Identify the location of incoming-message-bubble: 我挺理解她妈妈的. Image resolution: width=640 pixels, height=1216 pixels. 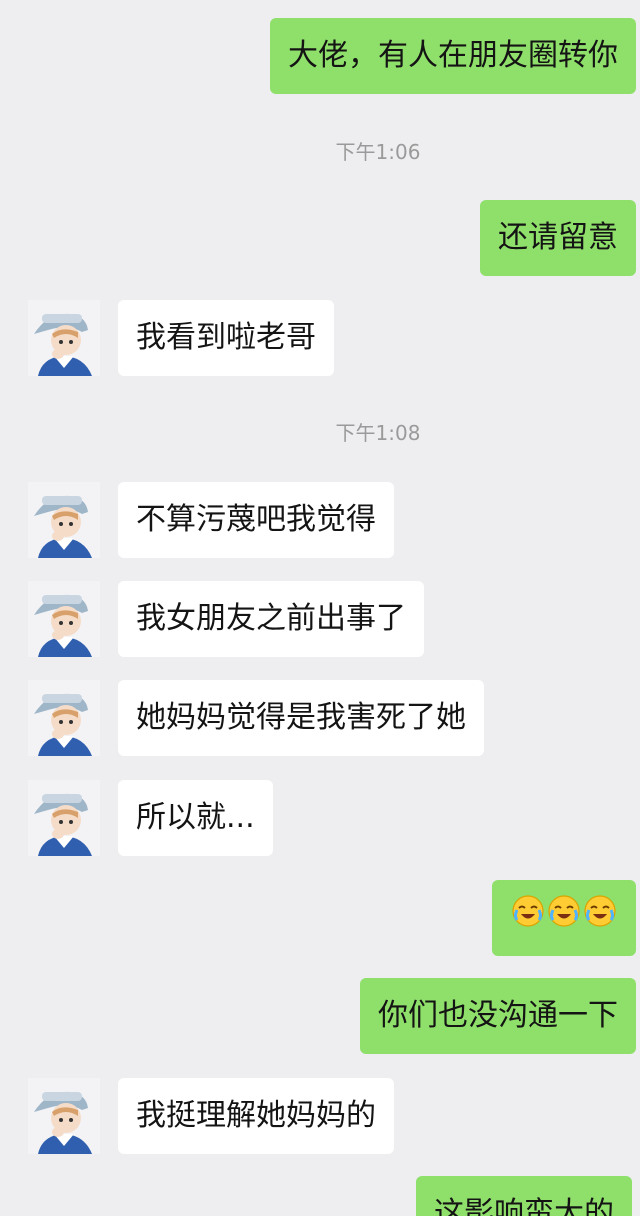
(256, 1116).